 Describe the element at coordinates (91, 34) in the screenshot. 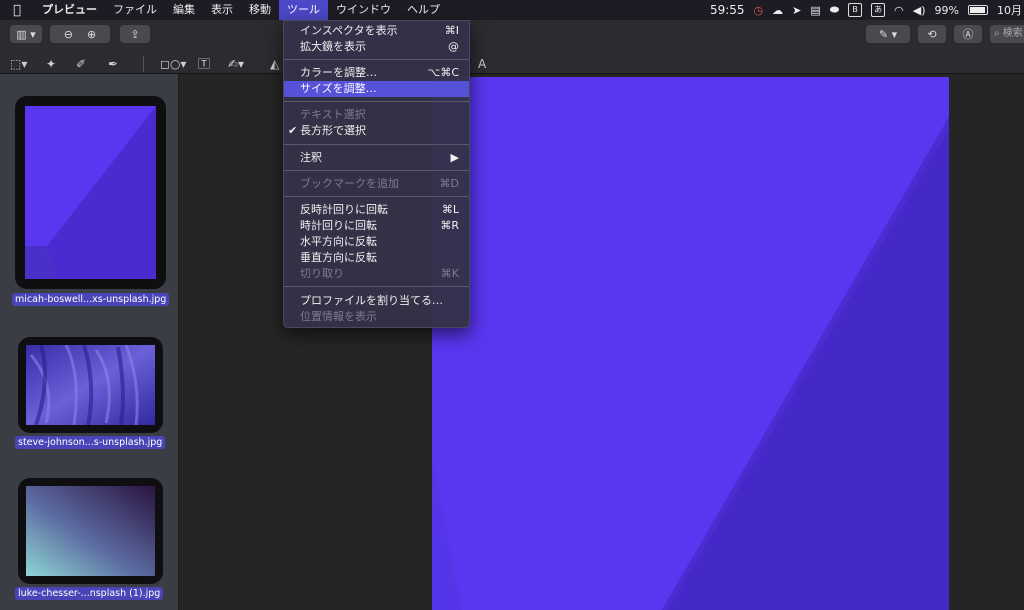

I see `zoom-in-icon: ⊕` at that location.